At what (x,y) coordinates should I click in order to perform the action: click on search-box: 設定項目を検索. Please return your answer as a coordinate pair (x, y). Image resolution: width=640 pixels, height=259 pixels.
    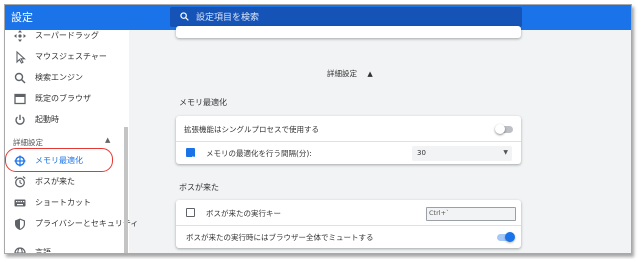
    Looking at the image, I should click on (346, 17).